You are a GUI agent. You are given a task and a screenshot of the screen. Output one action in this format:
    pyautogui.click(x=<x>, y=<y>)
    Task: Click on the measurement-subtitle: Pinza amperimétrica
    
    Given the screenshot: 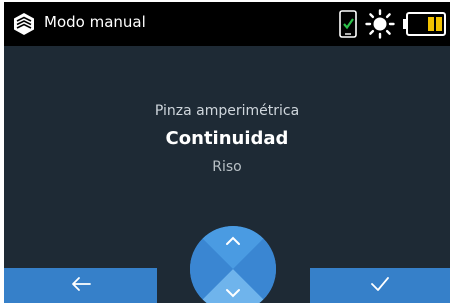 What is the action you would take?
    pyautogui.click(x=227, y=111)
    